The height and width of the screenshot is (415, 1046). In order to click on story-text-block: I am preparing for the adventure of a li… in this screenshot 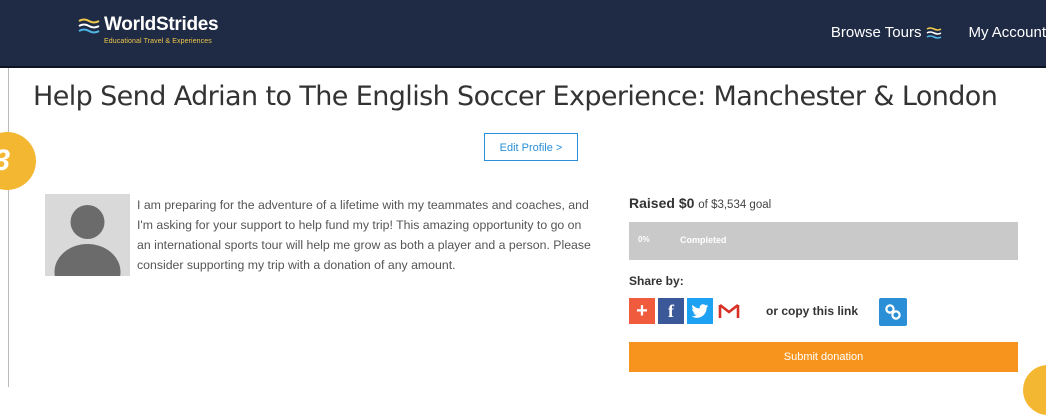, I will do `click(320, 235)`.